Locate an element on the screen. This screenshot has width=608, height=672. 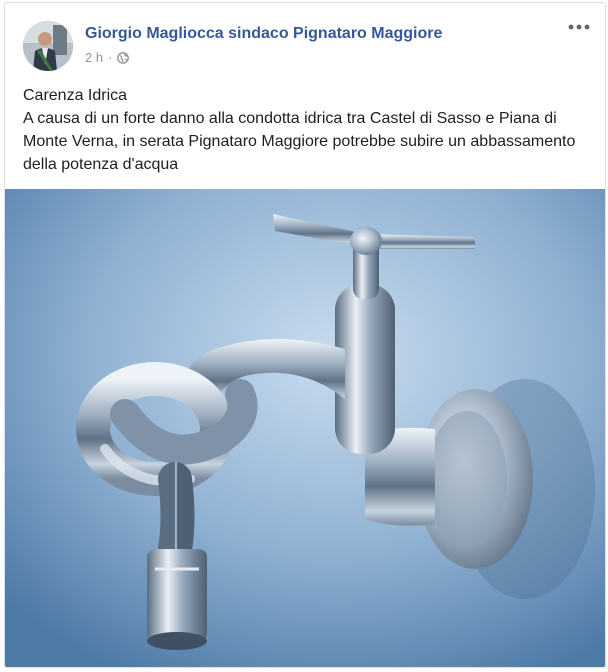
avatar-image is located at coordinates (48, 46).